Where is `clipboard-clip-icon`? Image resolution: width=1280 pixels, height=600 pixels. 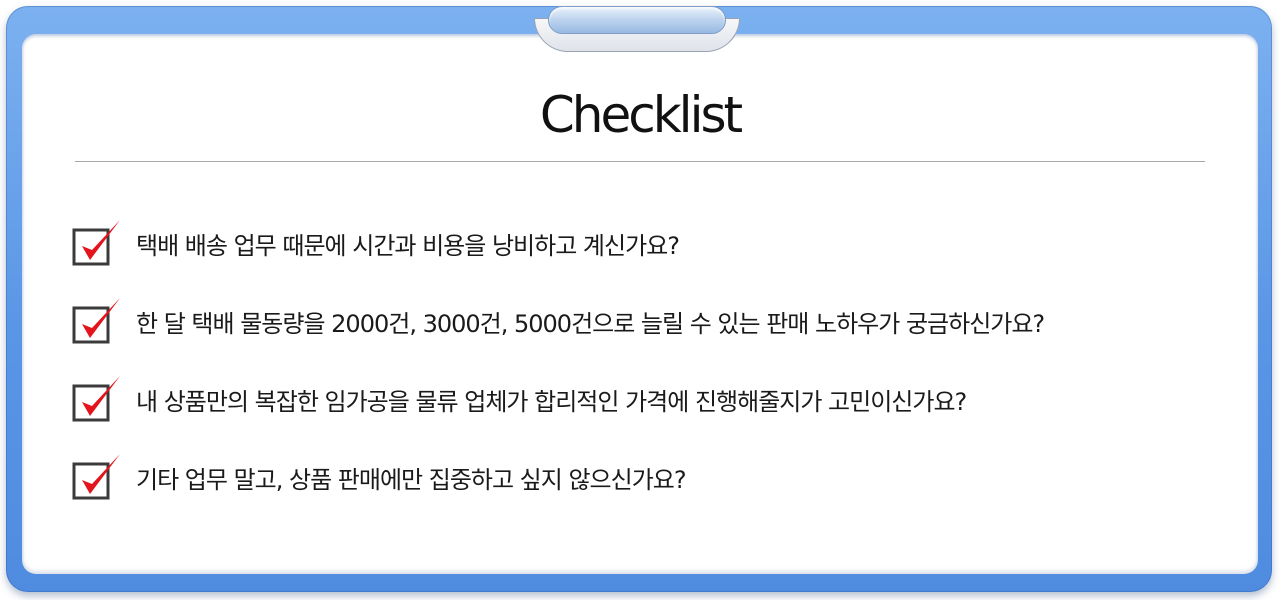
clipboard-clip-icon is located at coordinates (637, 29).